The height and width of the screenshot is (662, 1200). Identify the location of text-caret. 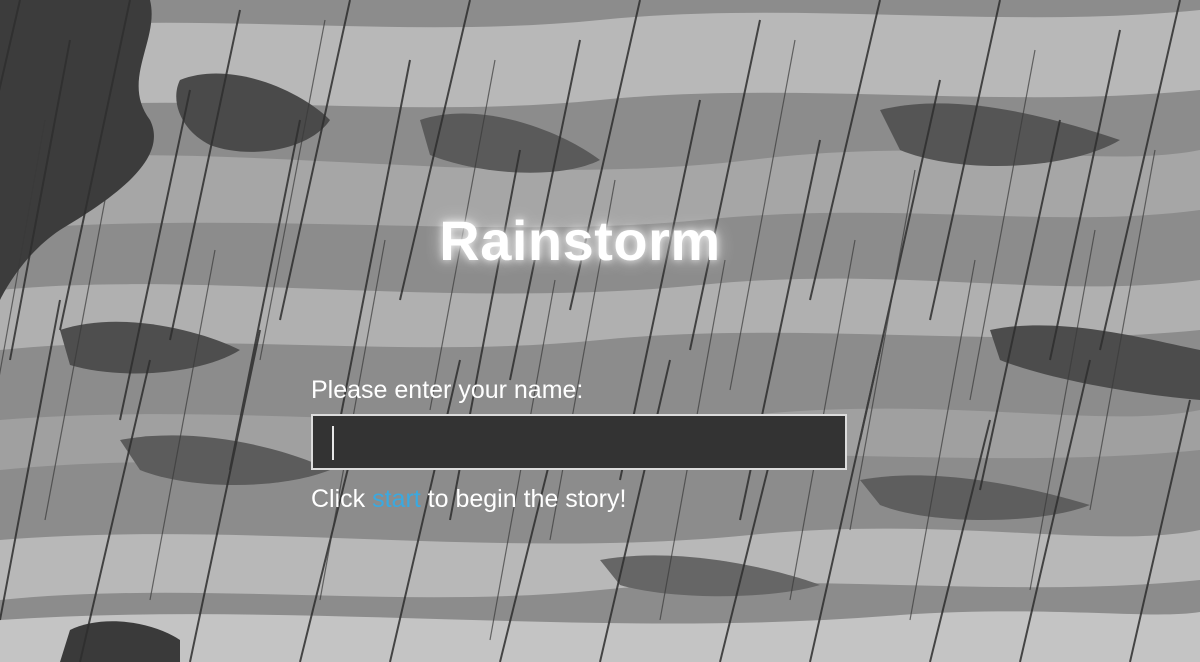
(333, 443).